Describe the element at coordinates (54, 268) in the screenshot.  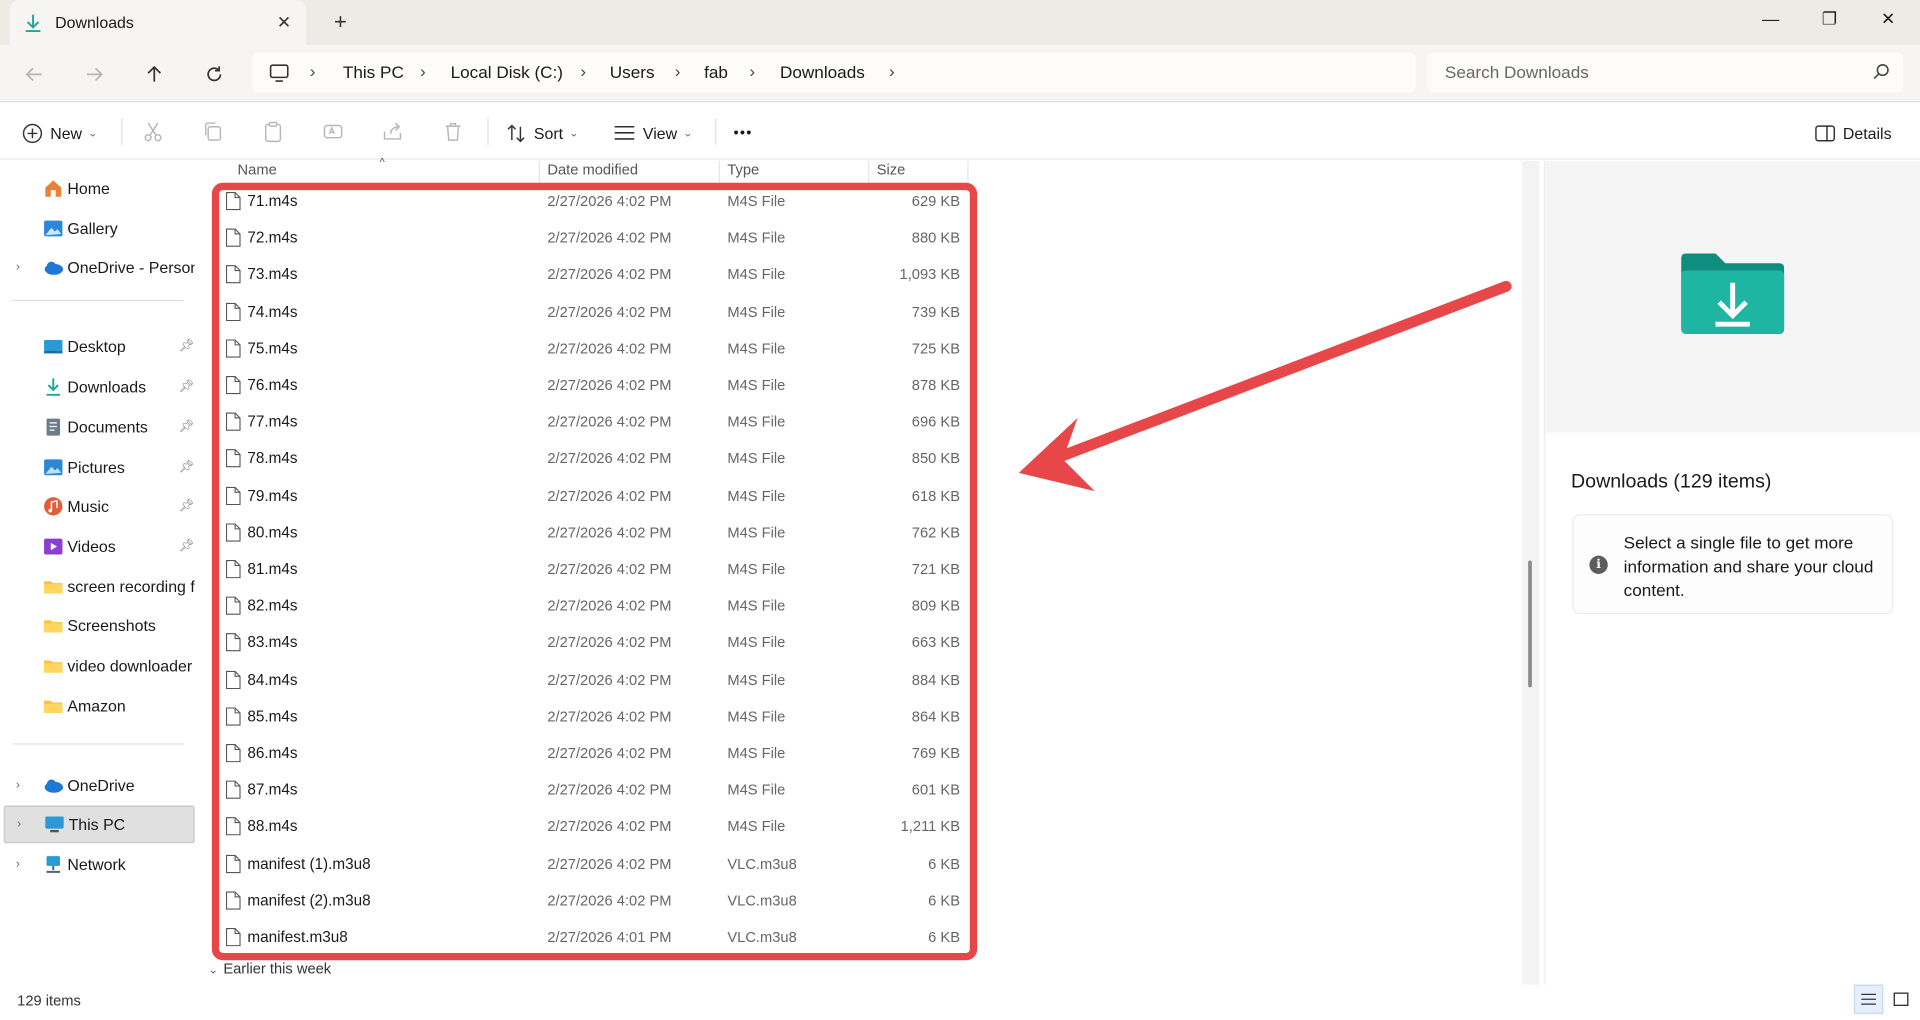
I see `onedrive-icon` at that location.